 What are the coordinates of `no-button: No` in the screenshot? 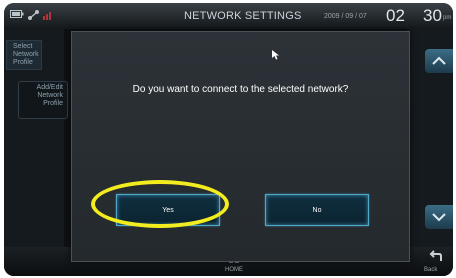 It's located at (317, 210).